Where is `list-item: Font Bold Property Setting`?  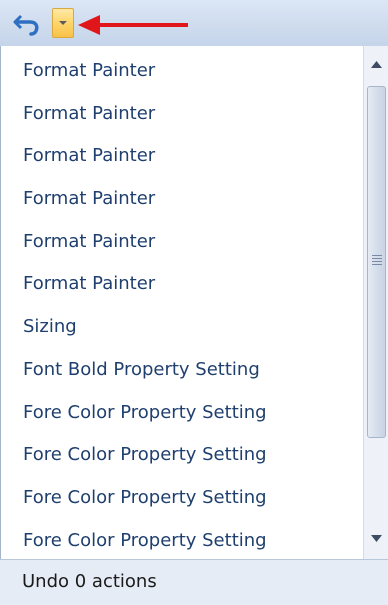 list-item: Font Bold Property Setting is located at coordinates (181, 370).